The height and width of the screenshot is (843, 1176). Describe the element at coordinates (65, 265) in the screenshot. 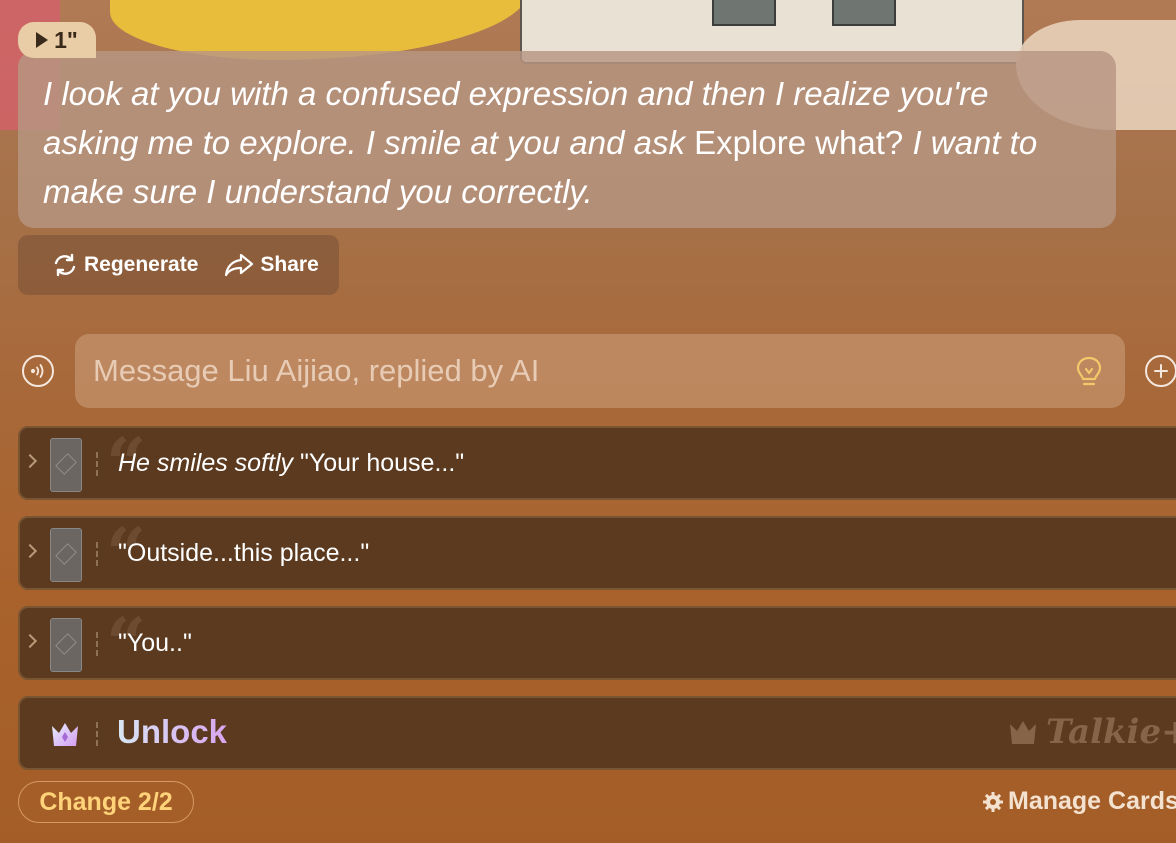

I see `regenerate-icon` at that location.